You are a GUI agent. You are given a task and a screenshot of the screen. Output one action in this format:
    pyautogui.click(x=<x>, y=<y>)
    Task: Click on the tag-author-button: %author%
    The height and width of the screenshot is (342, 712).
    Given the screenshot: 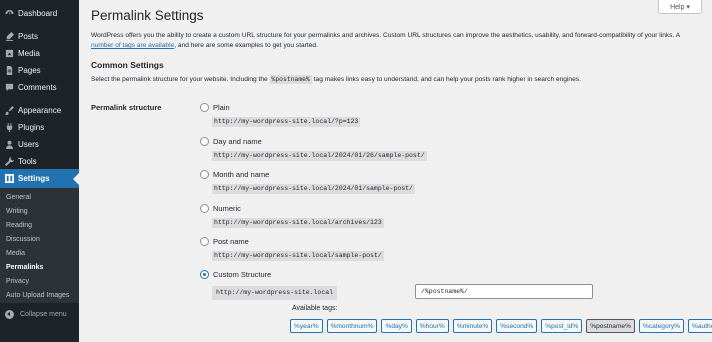 What is the action you would take?
    pyautogui.click(x=700, y=326)
    